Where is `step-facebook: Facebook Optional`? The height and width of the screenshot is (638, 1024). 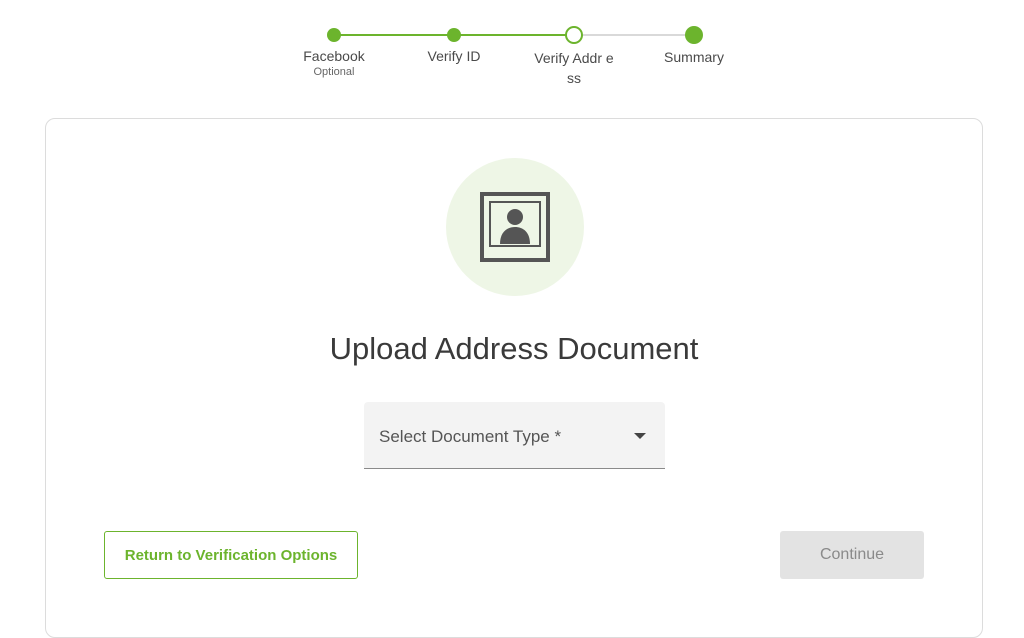
step-facebook: Facebook Optional is located at coordinates (334, 51).